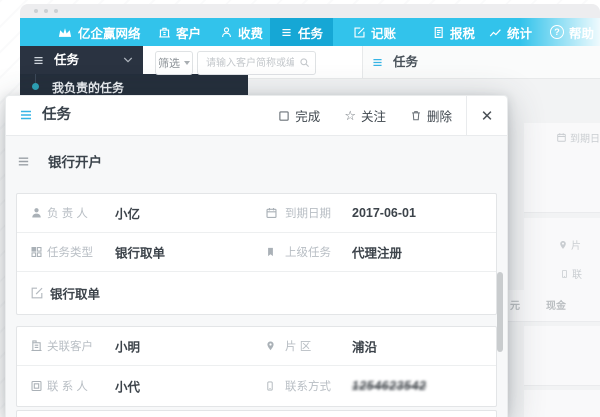 The image size is (600, 417). I want to click on delete-button: 删除, so click(431, 115).